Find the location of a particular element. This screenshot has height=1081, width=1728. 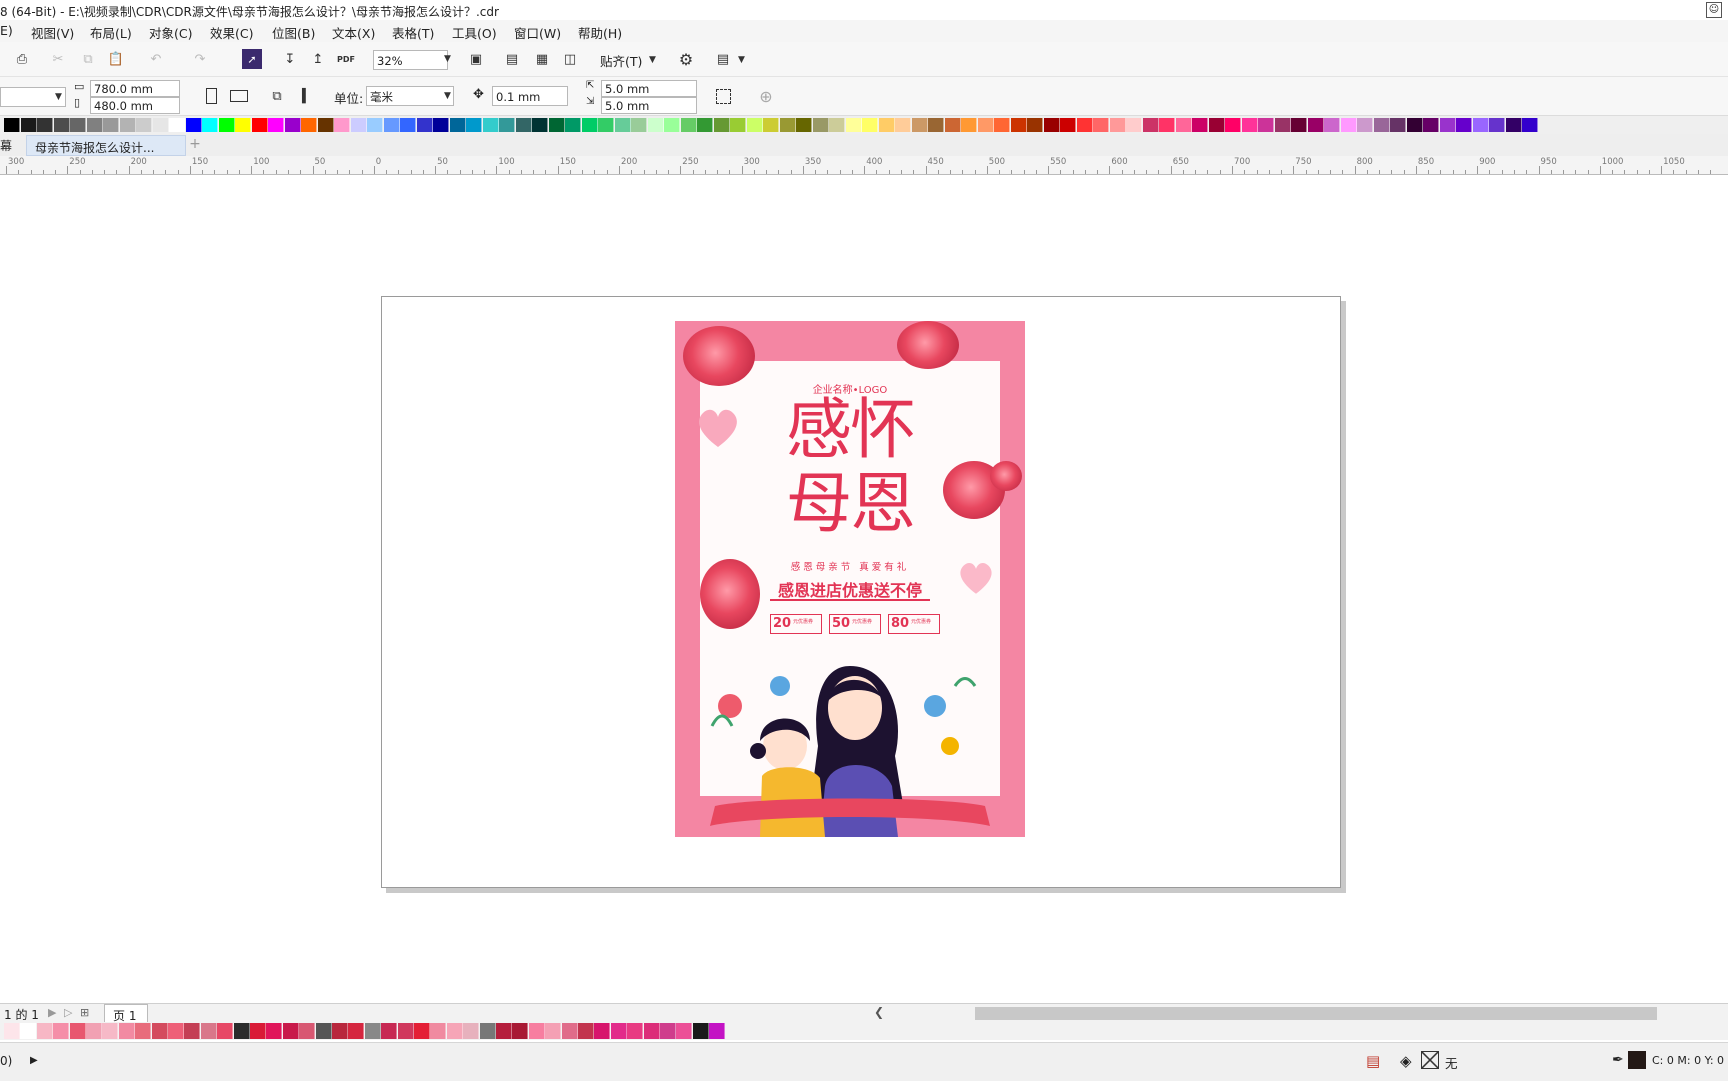

add-page-icon: ⊞ is located at coordinates (84, 1012).